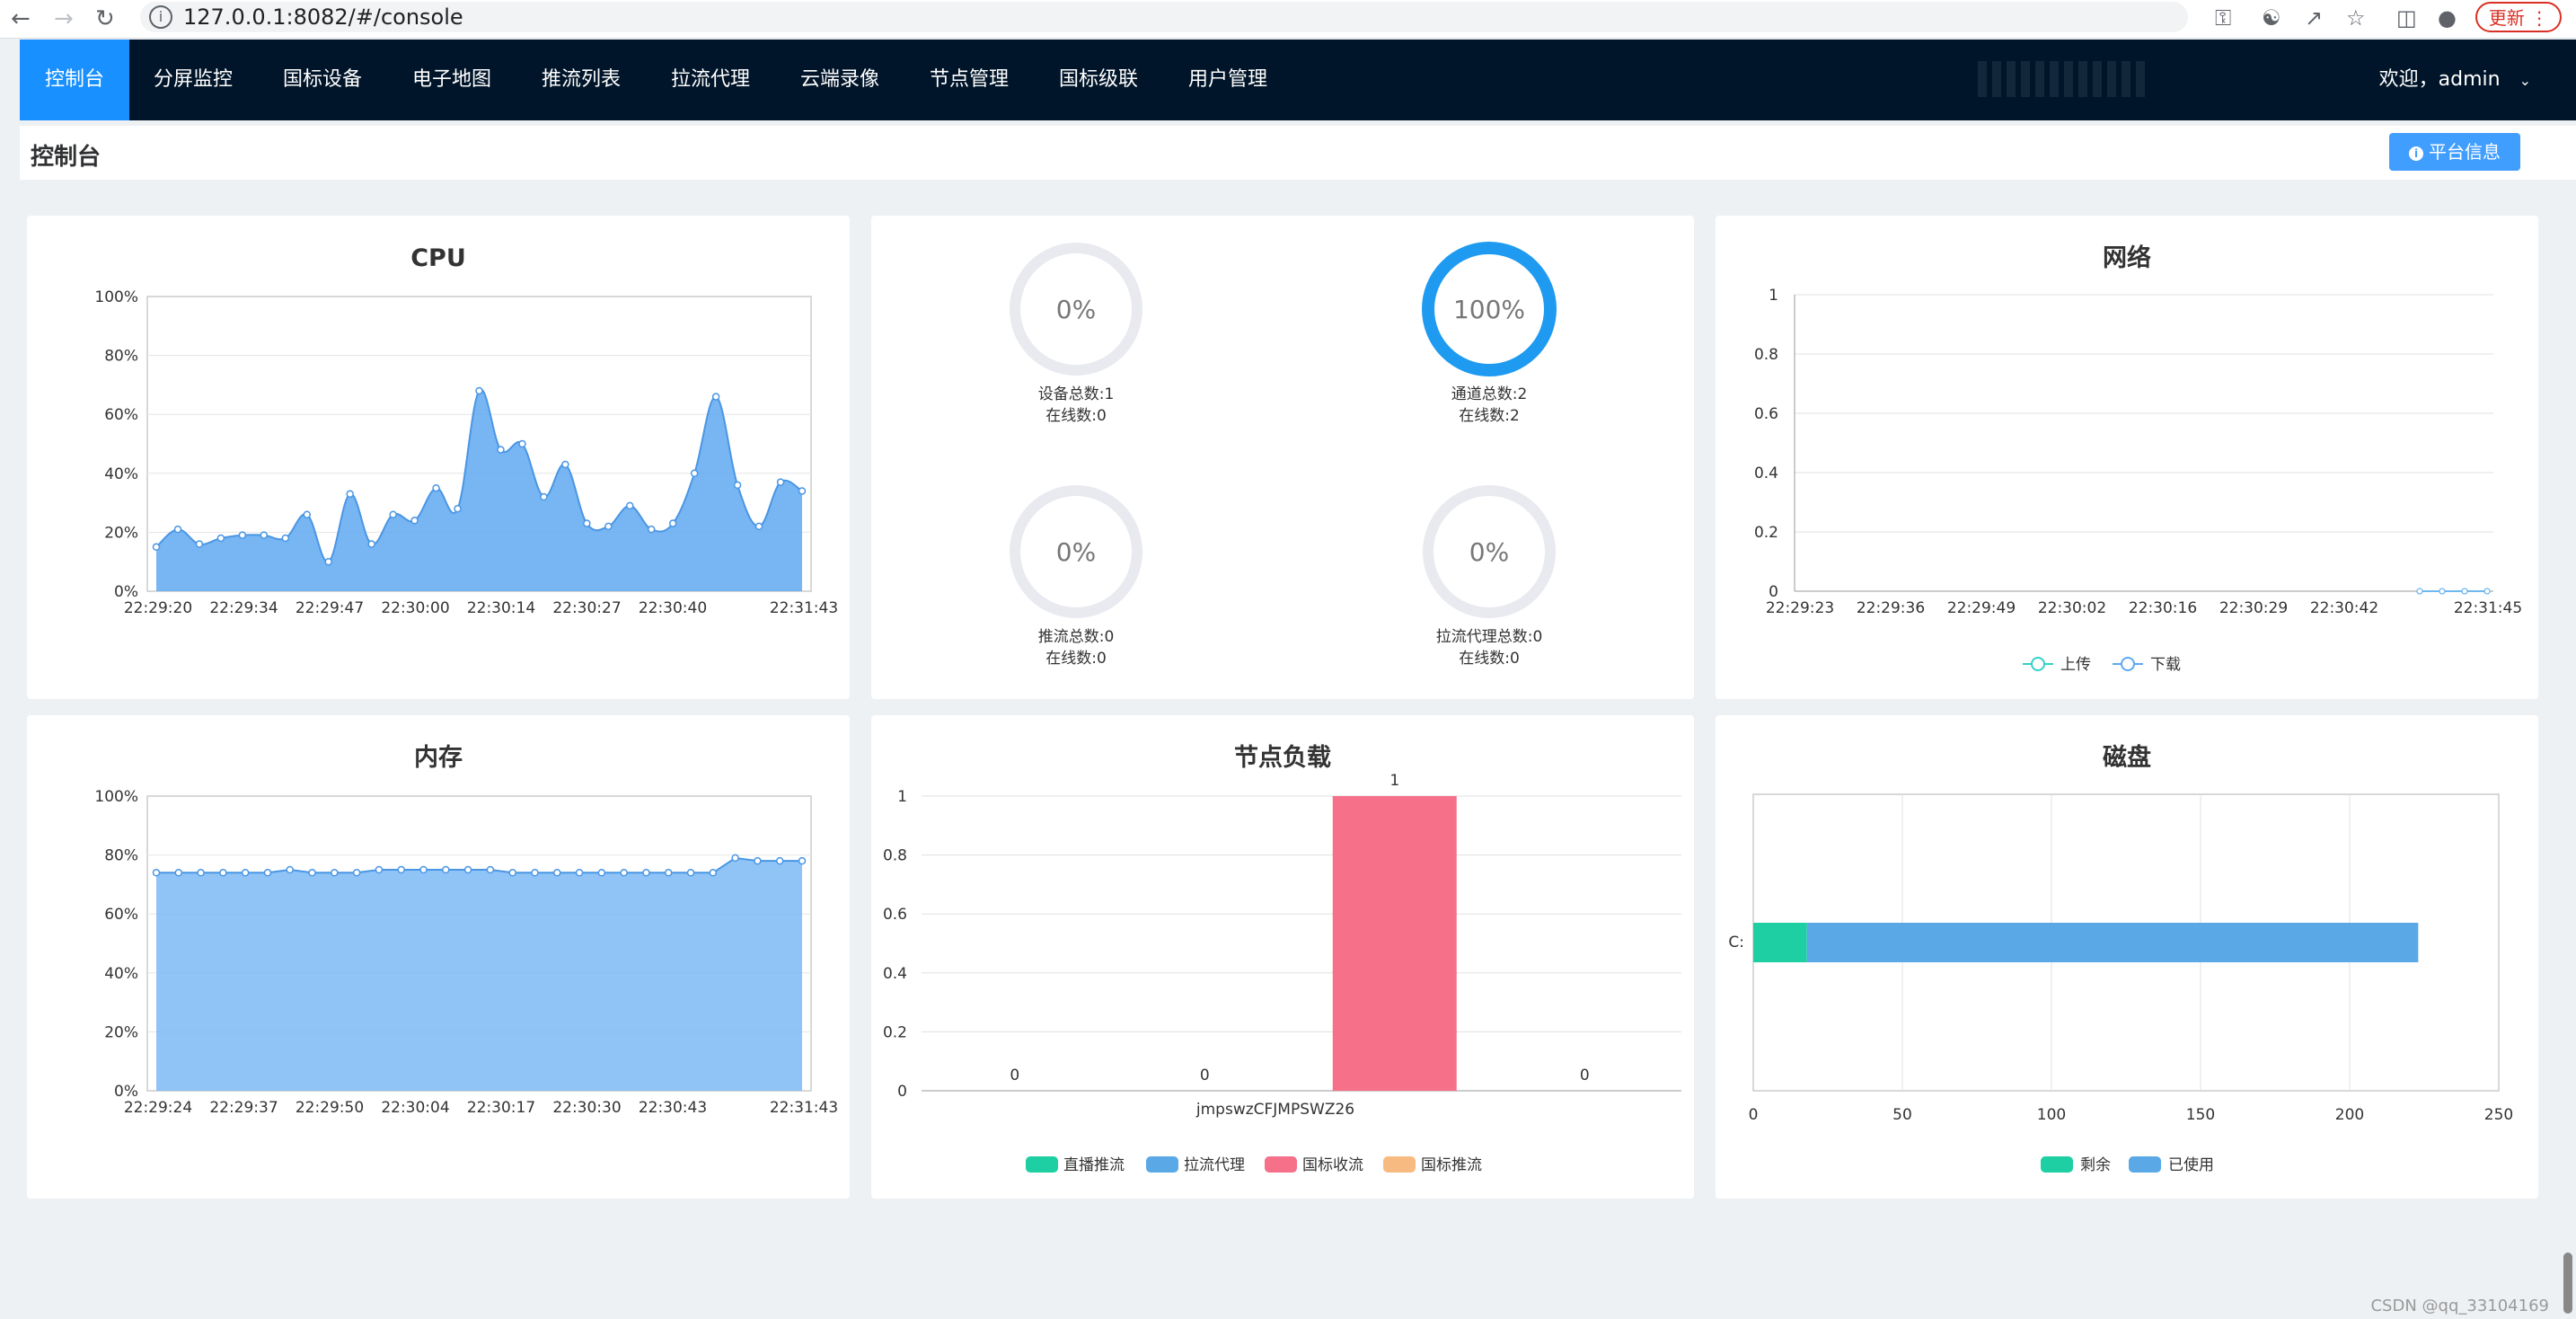 Image resolution: width=2576 pixels, height=1319 pixels. Describe the element at coordinates (121, 533) in the screenshot. I see `cpu-y-tick: 20%` at that location.